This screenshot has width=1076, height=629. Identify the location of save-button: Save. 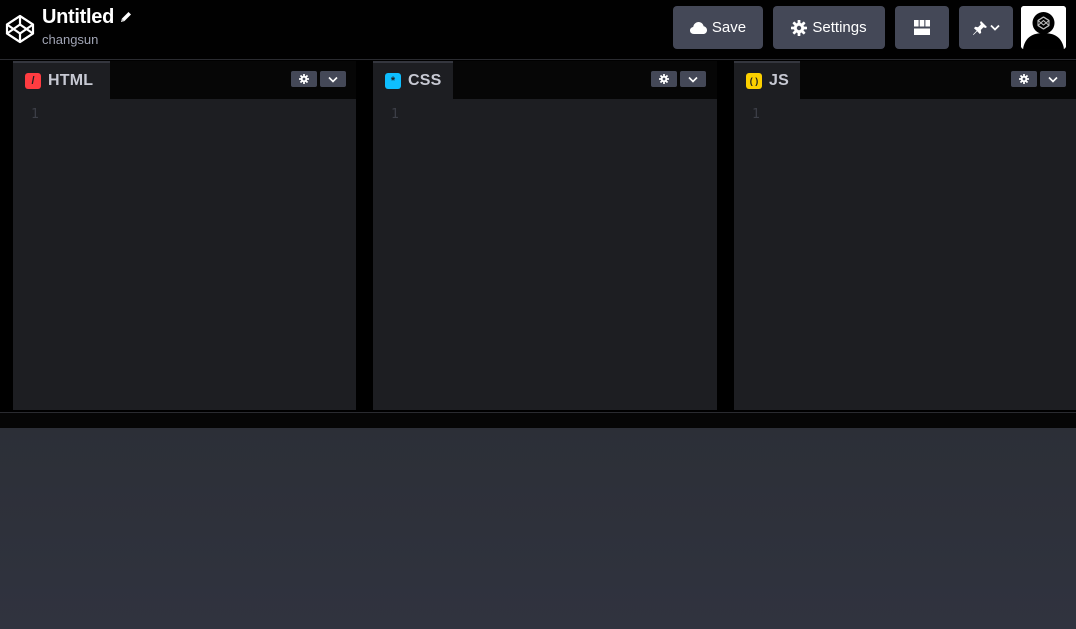
(718, 27).